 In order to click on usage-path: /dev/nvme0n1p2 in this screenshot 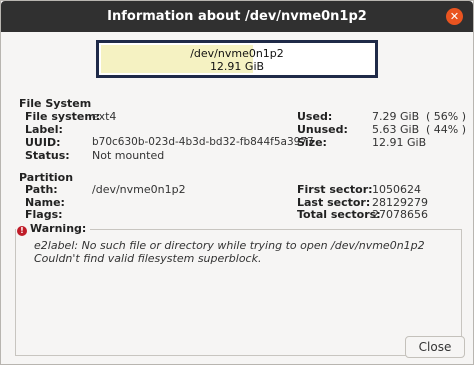, I will do `click(237, 53)`.